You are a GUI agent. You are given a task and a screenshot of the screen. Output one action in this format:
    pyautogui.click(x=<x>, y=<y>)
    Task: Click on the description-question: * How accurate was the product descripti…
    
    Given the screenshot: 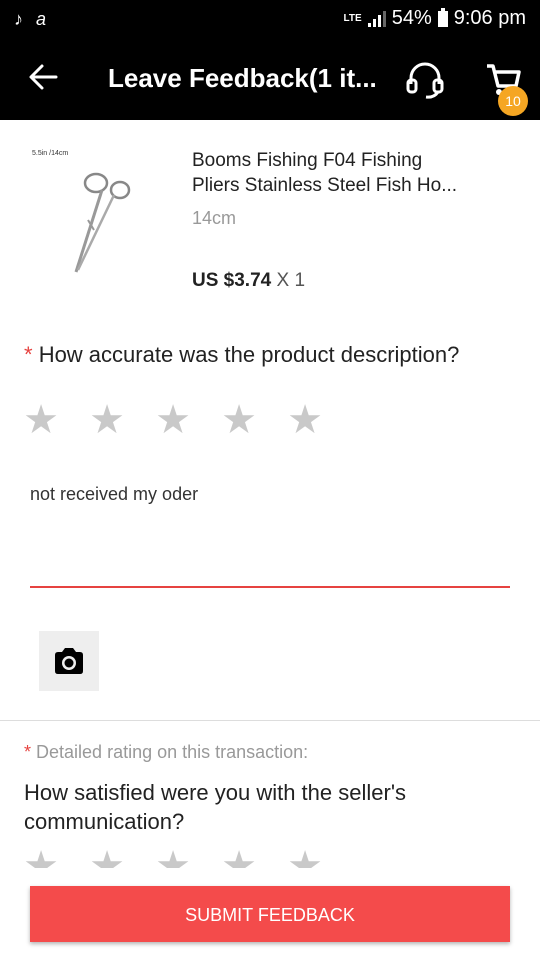 What is the action you would take?
    pyautogui.click(x=241, y=355)
    